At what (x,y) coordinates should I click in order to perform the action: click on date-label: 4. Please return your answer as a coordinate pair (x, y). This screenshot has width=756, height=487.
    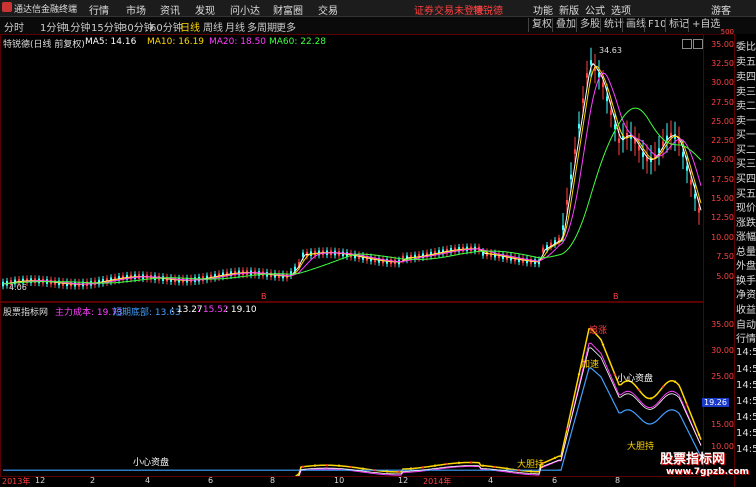
    Looking at the image, I should click on (491, 480).